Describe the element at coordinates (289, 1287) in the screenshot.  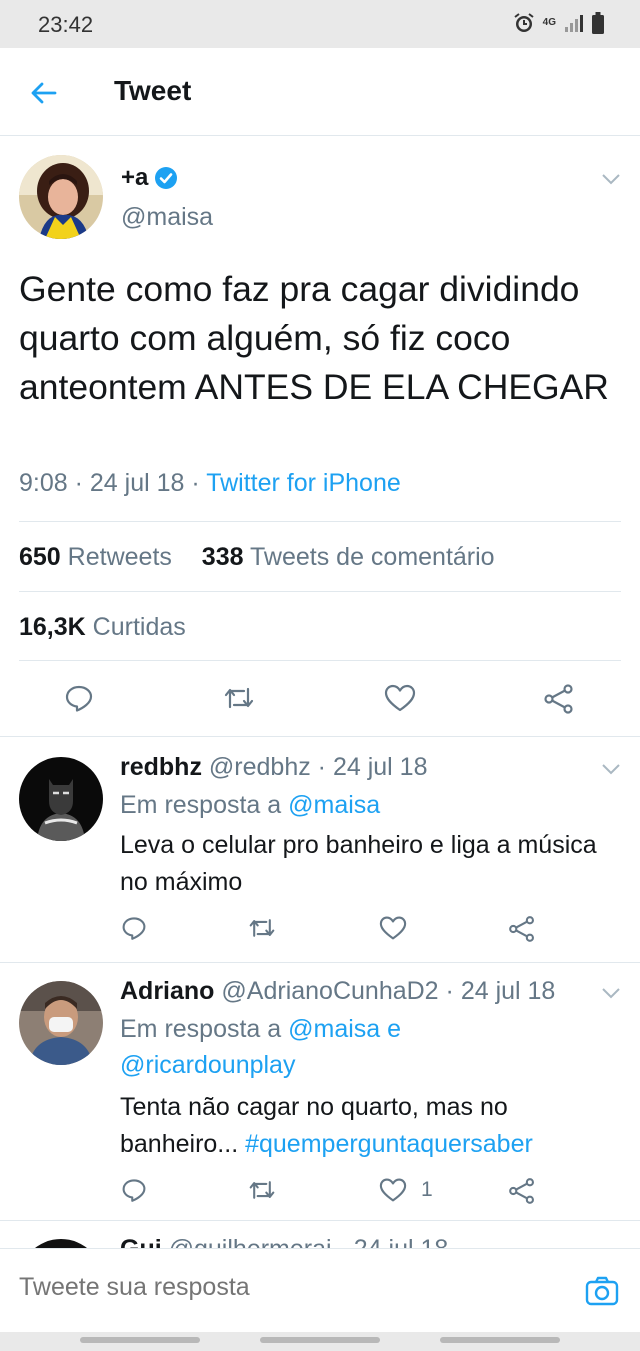
I see `reply-input` at that location.